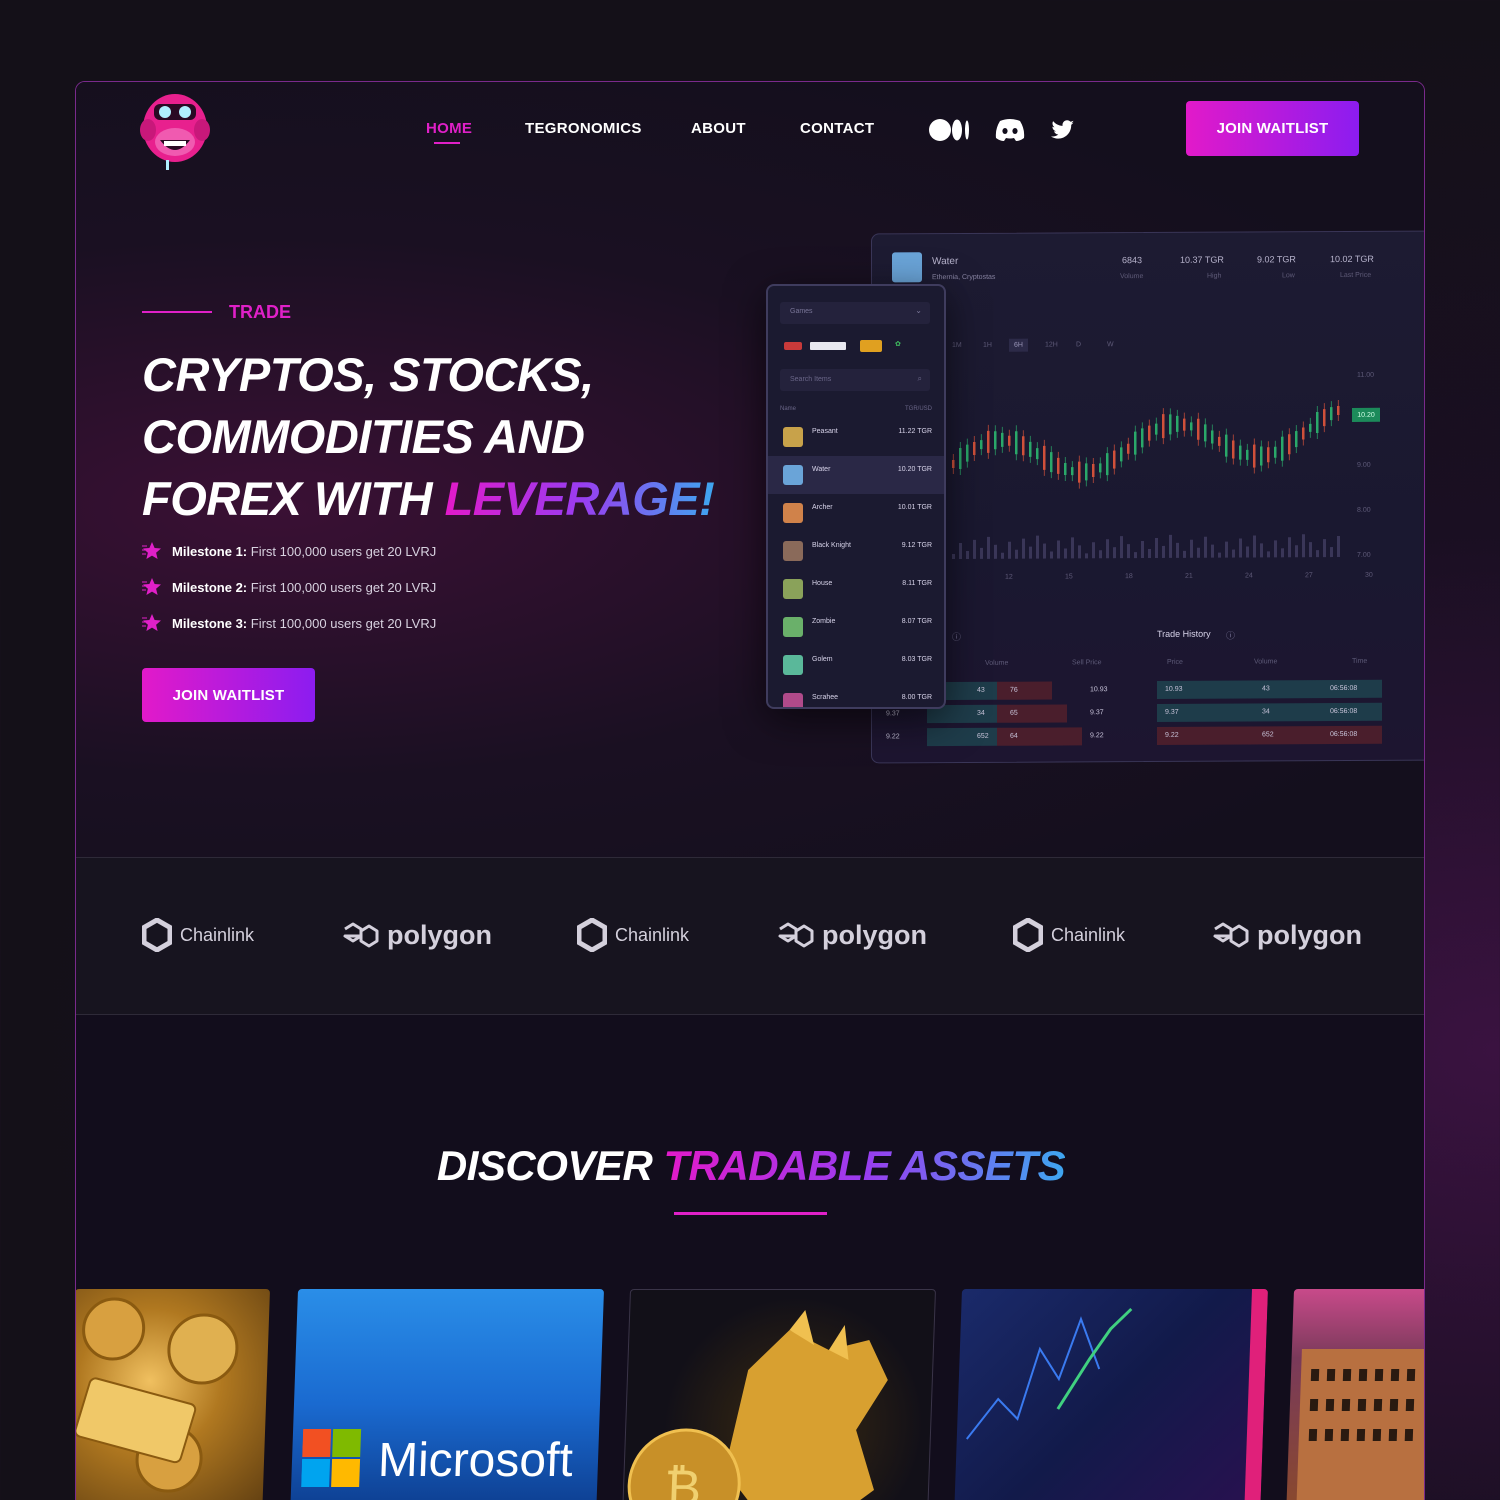  I want to click on timeframe-1M: 1M, so click(957, 345).